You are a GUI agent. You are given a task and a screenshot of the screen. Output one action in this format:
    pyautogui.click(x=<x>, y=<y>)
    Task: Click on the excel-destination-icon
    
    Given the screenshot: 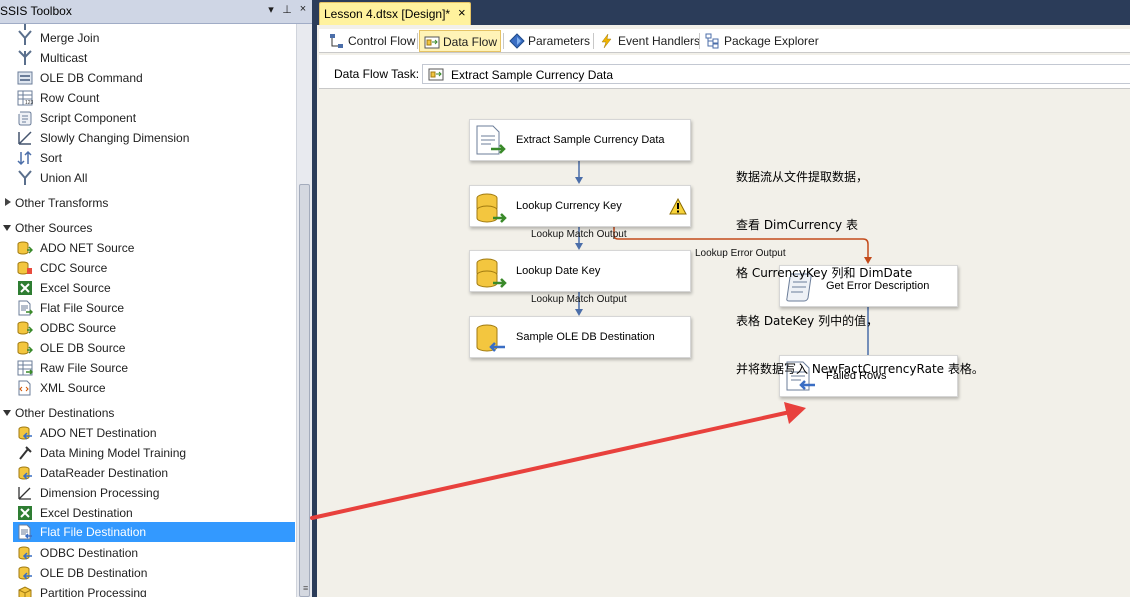 What is the action you would take?
    pyautogui.click(x=25, y=513)
    